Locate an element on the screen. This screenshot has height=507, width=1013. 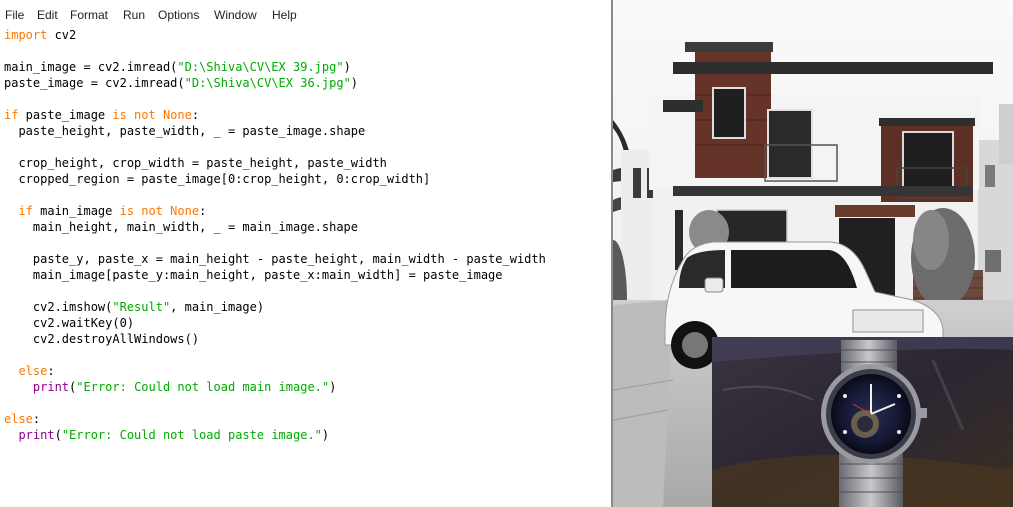
code-line: if paste_image is not None: is located at coordinates (275, 115).